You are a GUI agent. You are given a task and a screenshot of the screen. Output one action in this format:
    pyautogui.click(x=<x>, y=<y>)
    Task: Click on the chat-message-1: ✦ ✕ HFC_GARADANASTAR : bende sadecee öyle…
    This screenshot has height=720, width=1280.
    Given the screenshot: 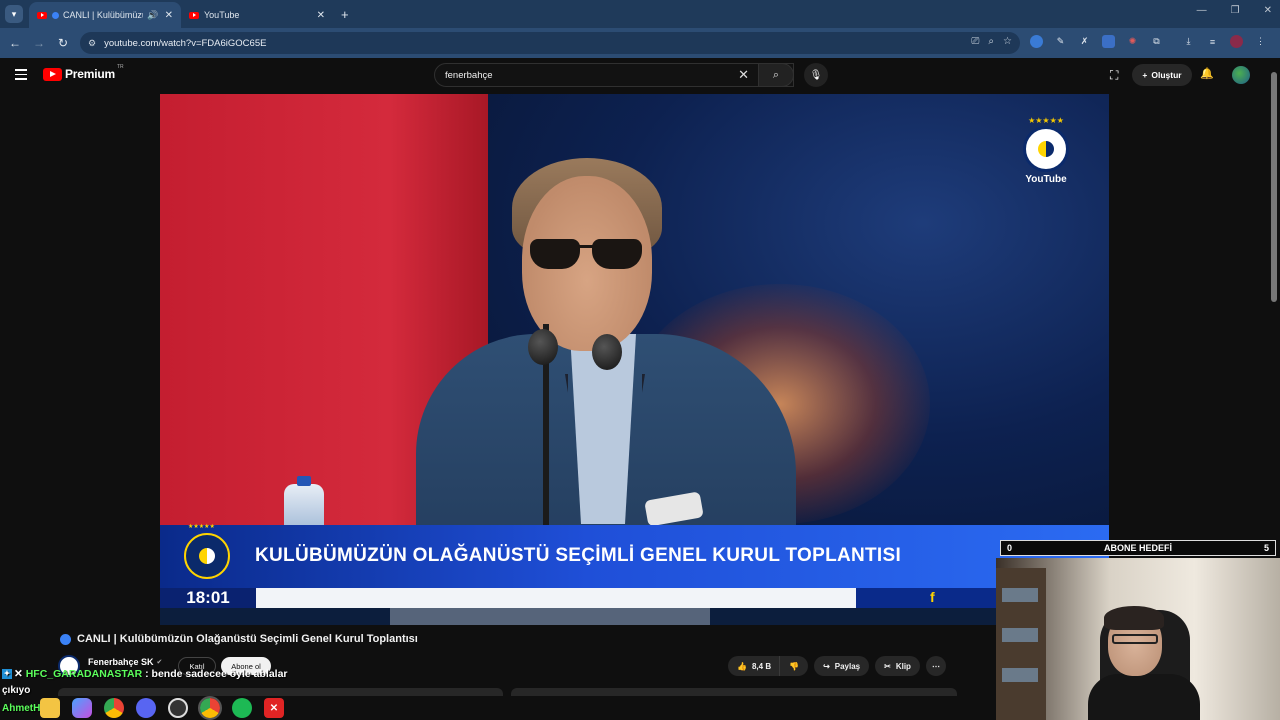 What is the action you would take?
    pyautogui.click(x=145, y=674)
    